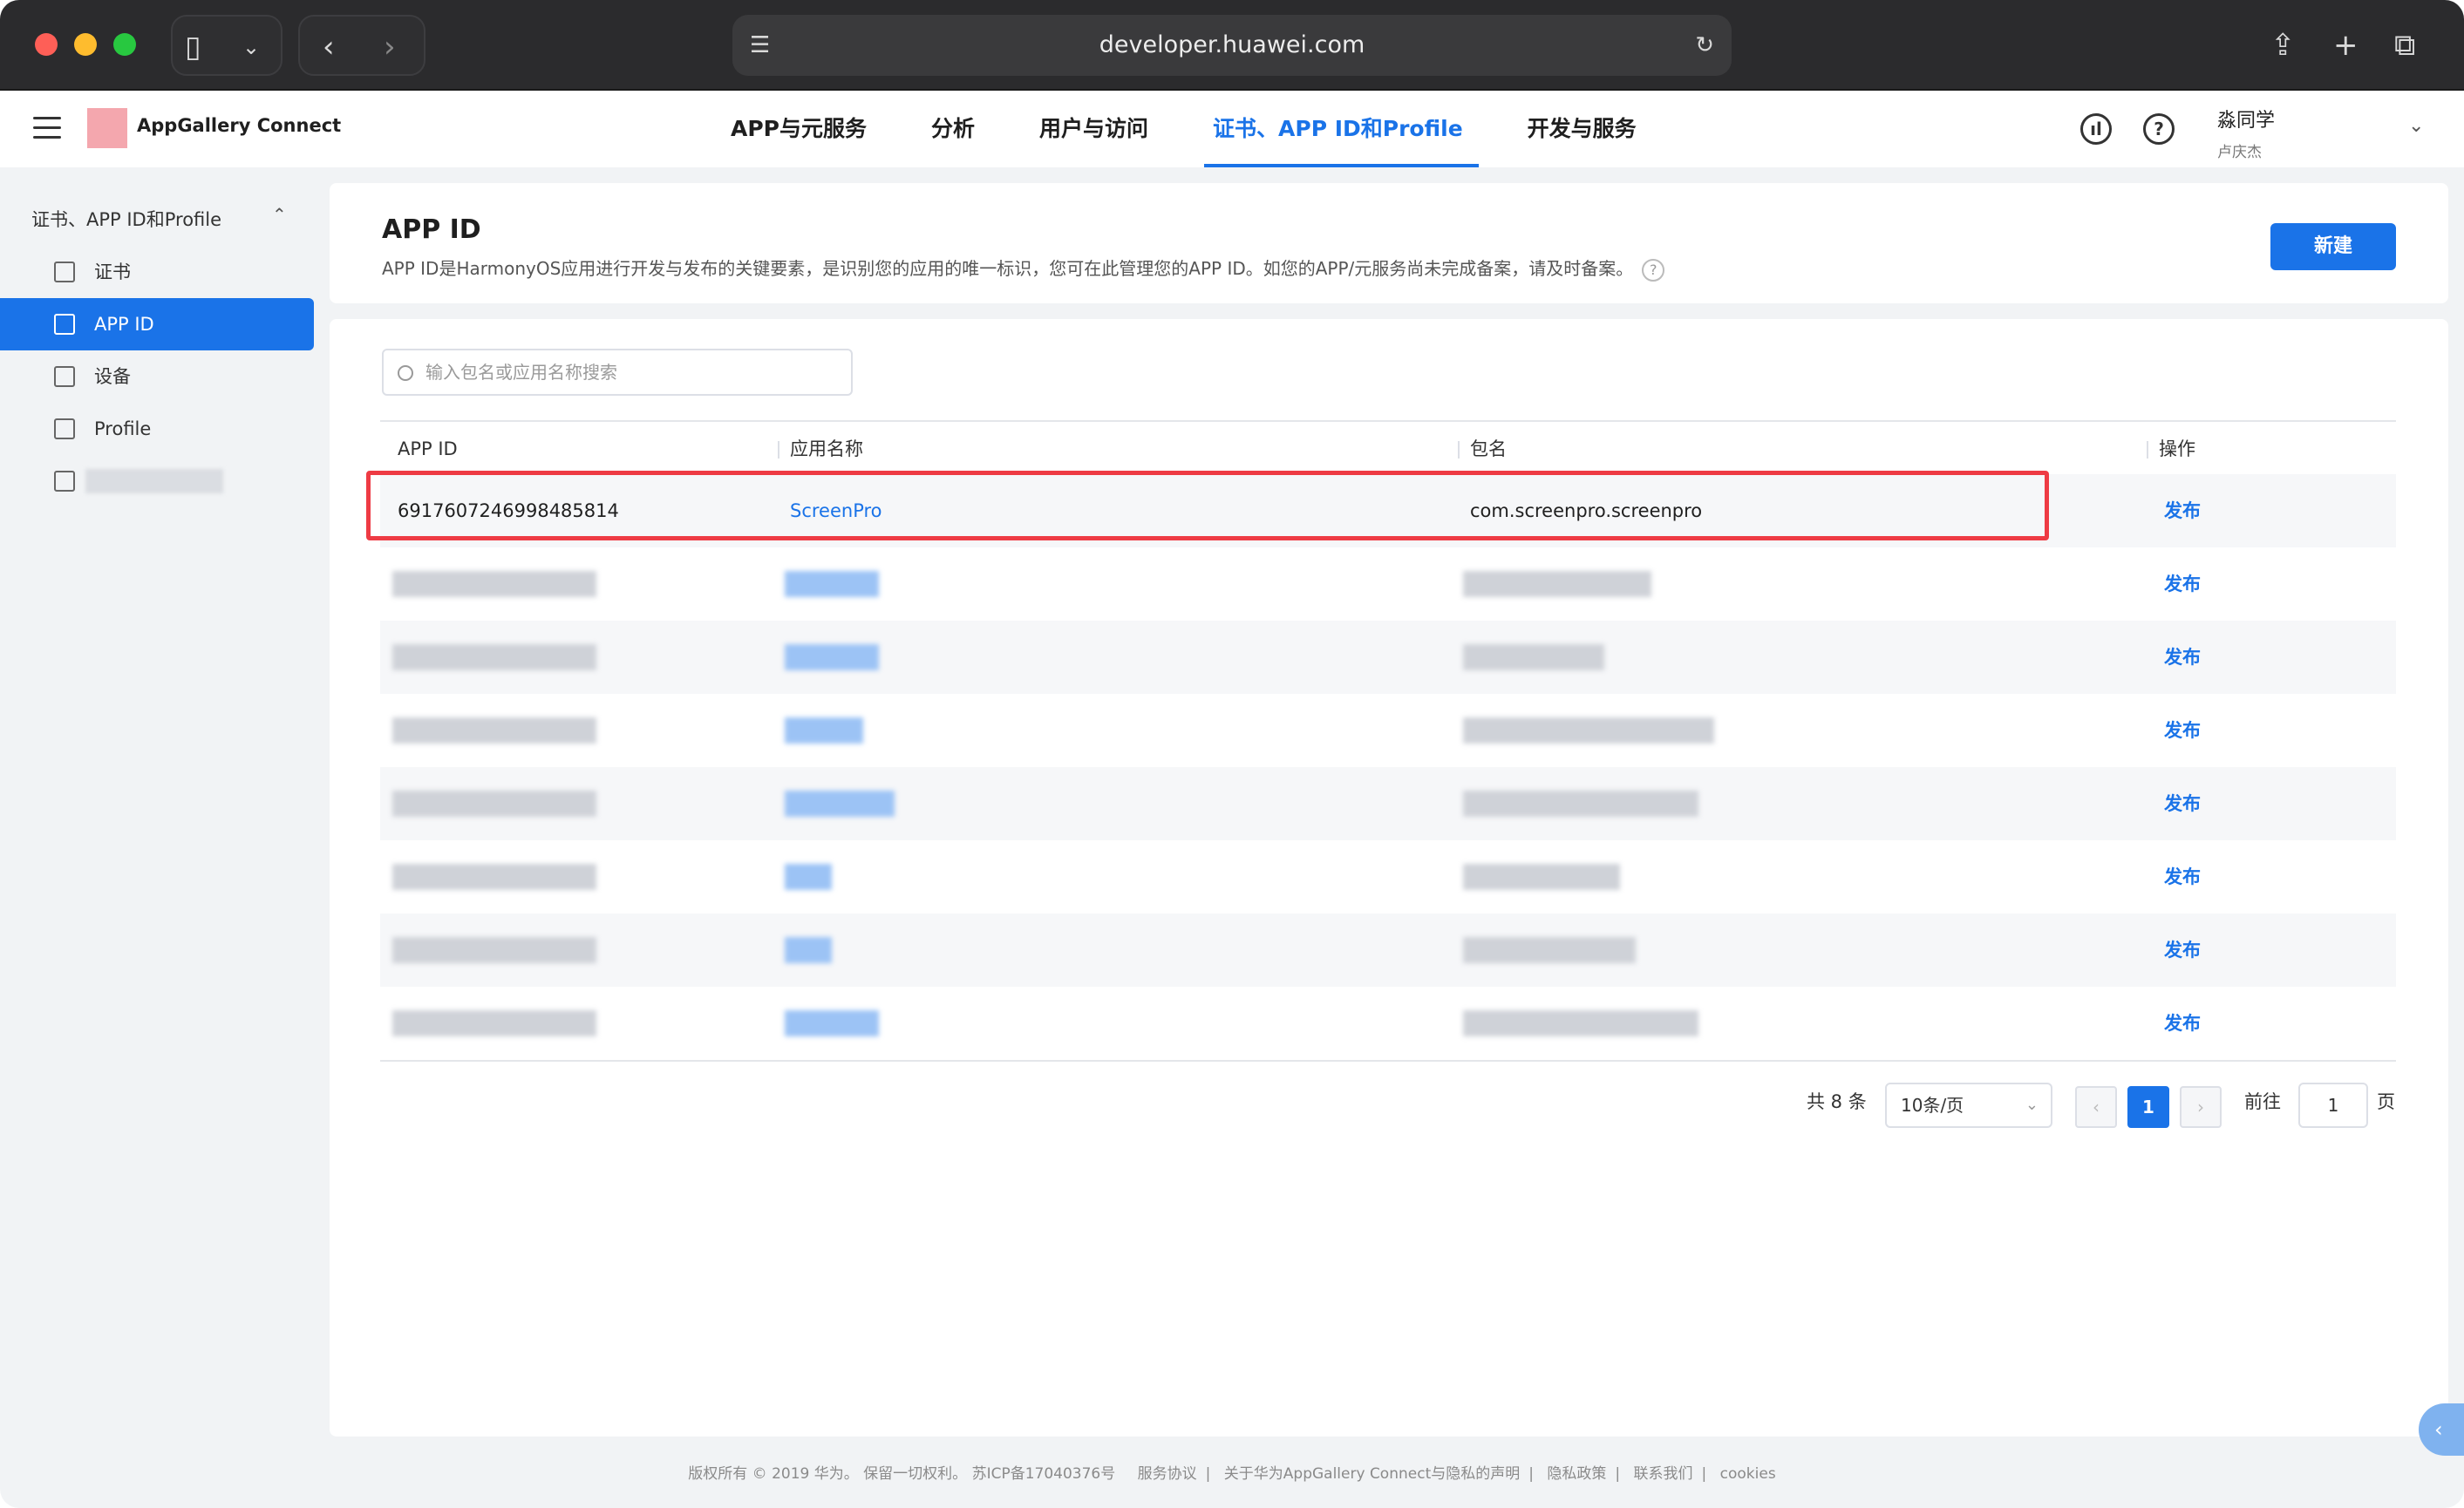  What do you see at coordinates (1969, 1105) in the screenshot?
I see `page-size-select: 10条/页 ⌄` at bounding box center [1969, 1105].